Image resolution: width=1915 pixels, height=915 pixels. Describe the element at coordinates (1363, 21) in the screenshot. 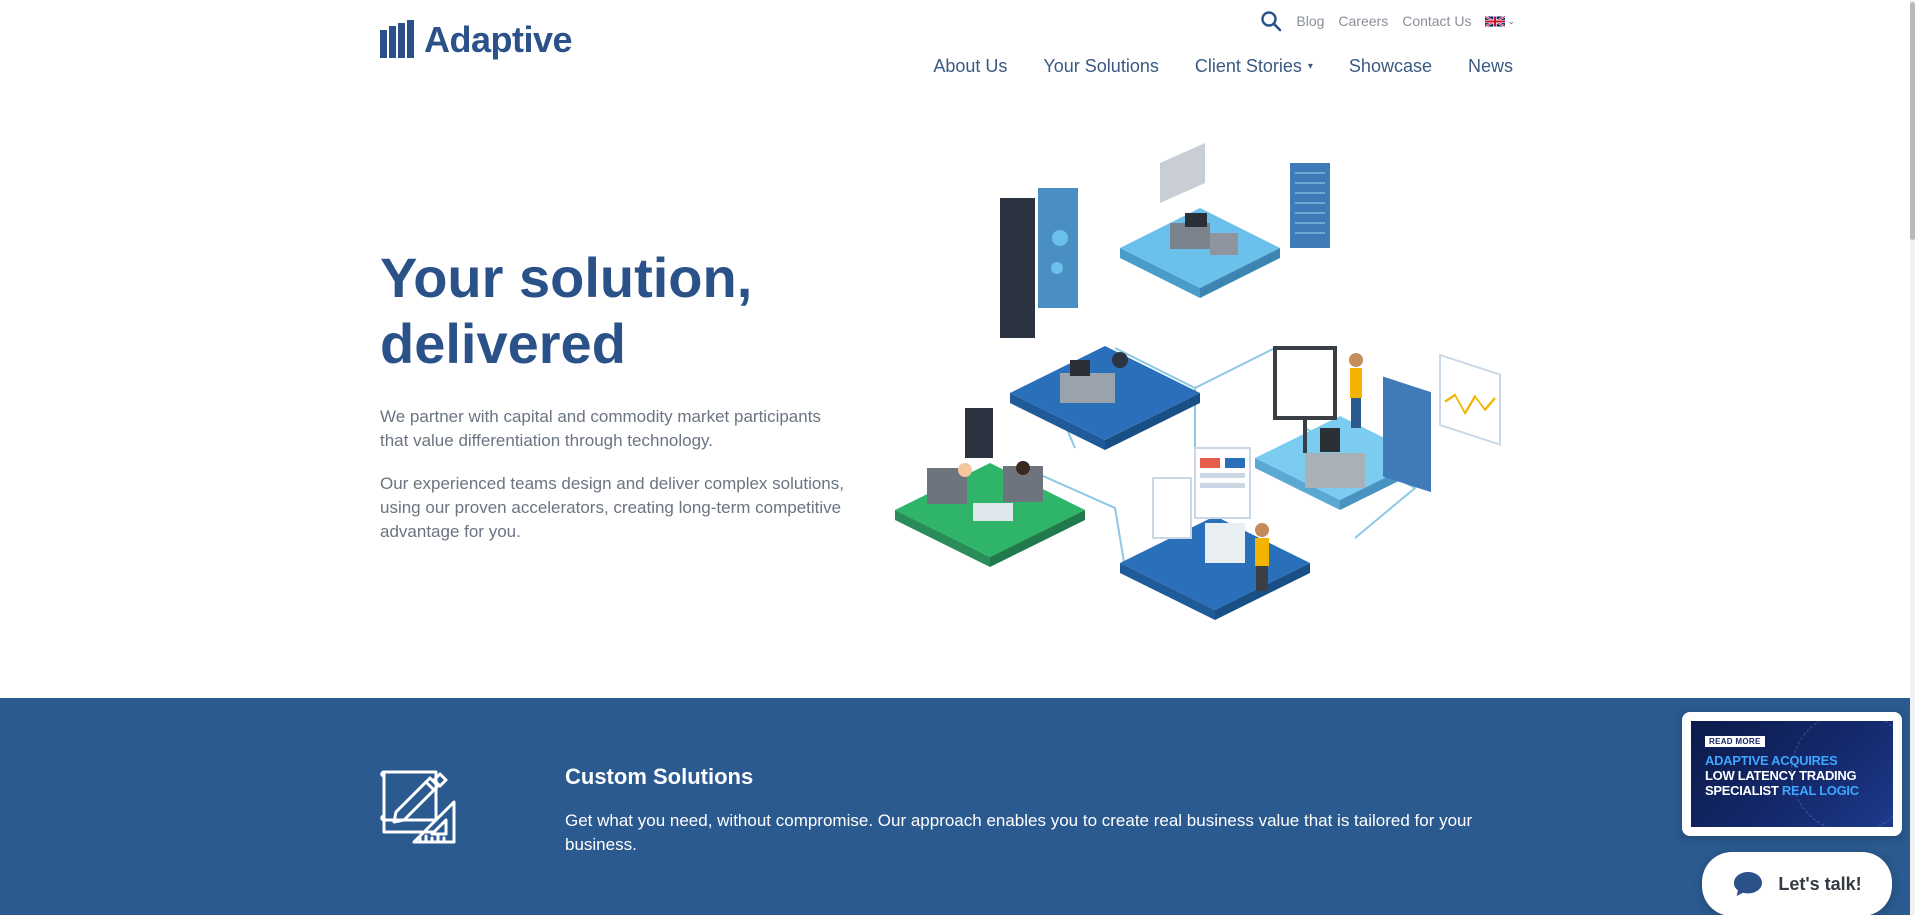

I see `util-link-careers: Careers` at that location.